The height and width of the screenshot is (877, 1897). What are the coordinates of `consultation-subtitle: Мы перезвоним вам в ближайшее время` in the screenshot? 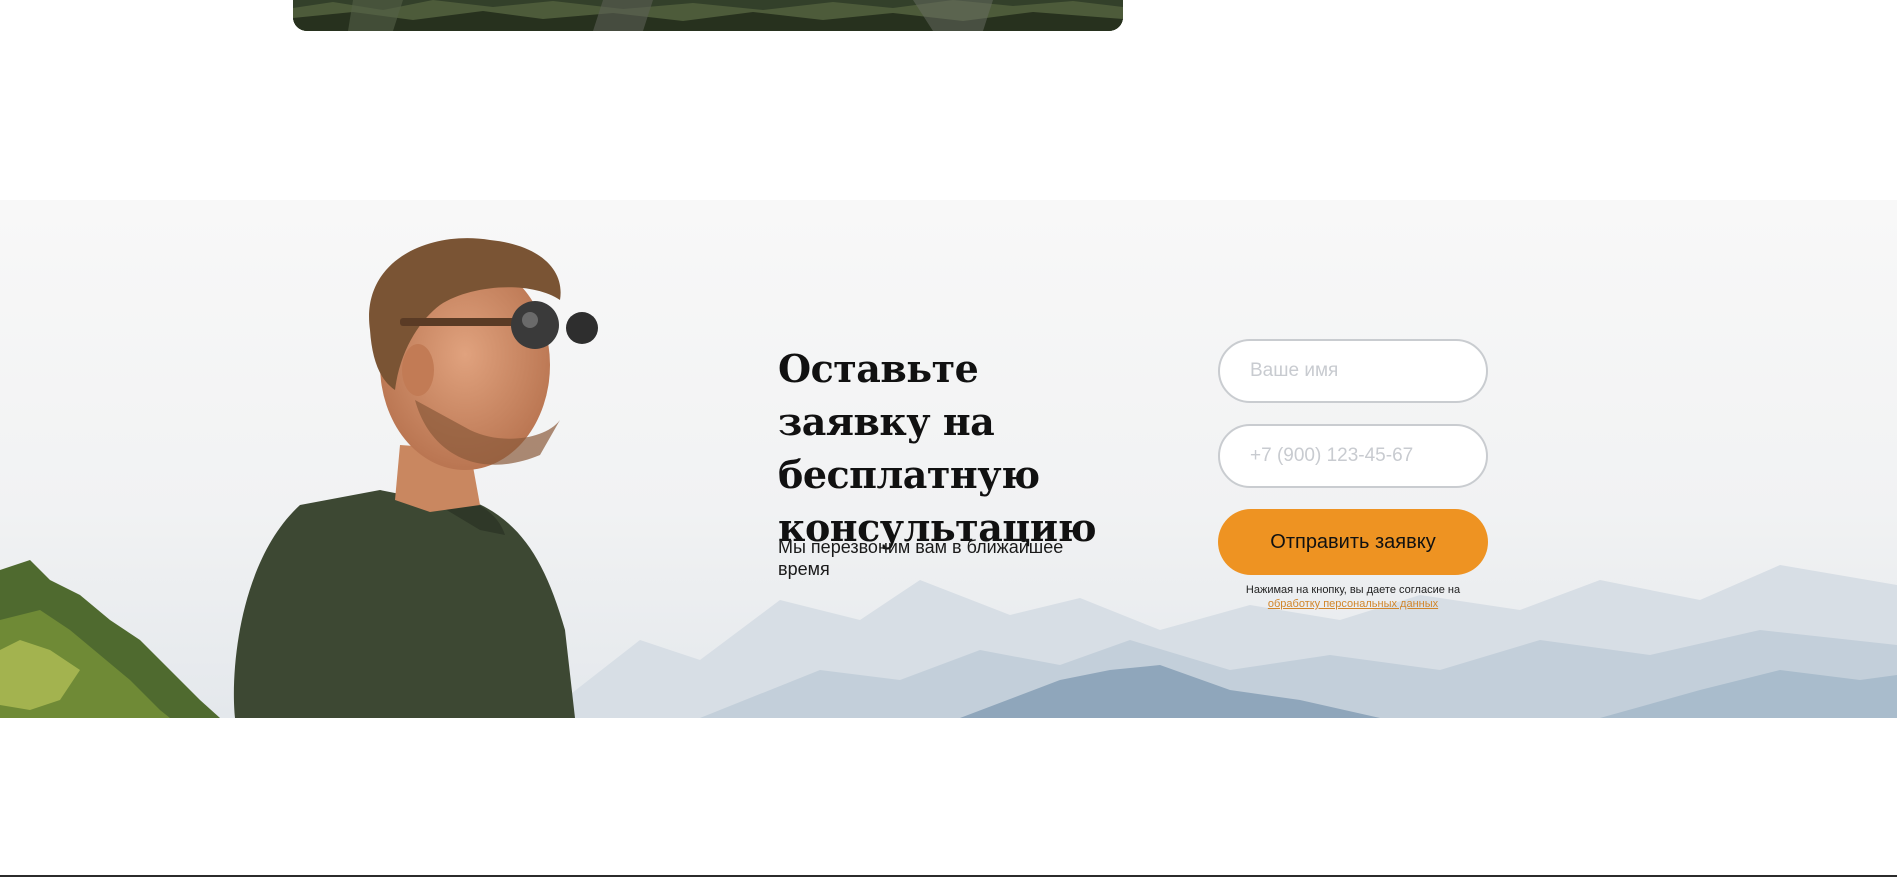 It's located at (921, 558).